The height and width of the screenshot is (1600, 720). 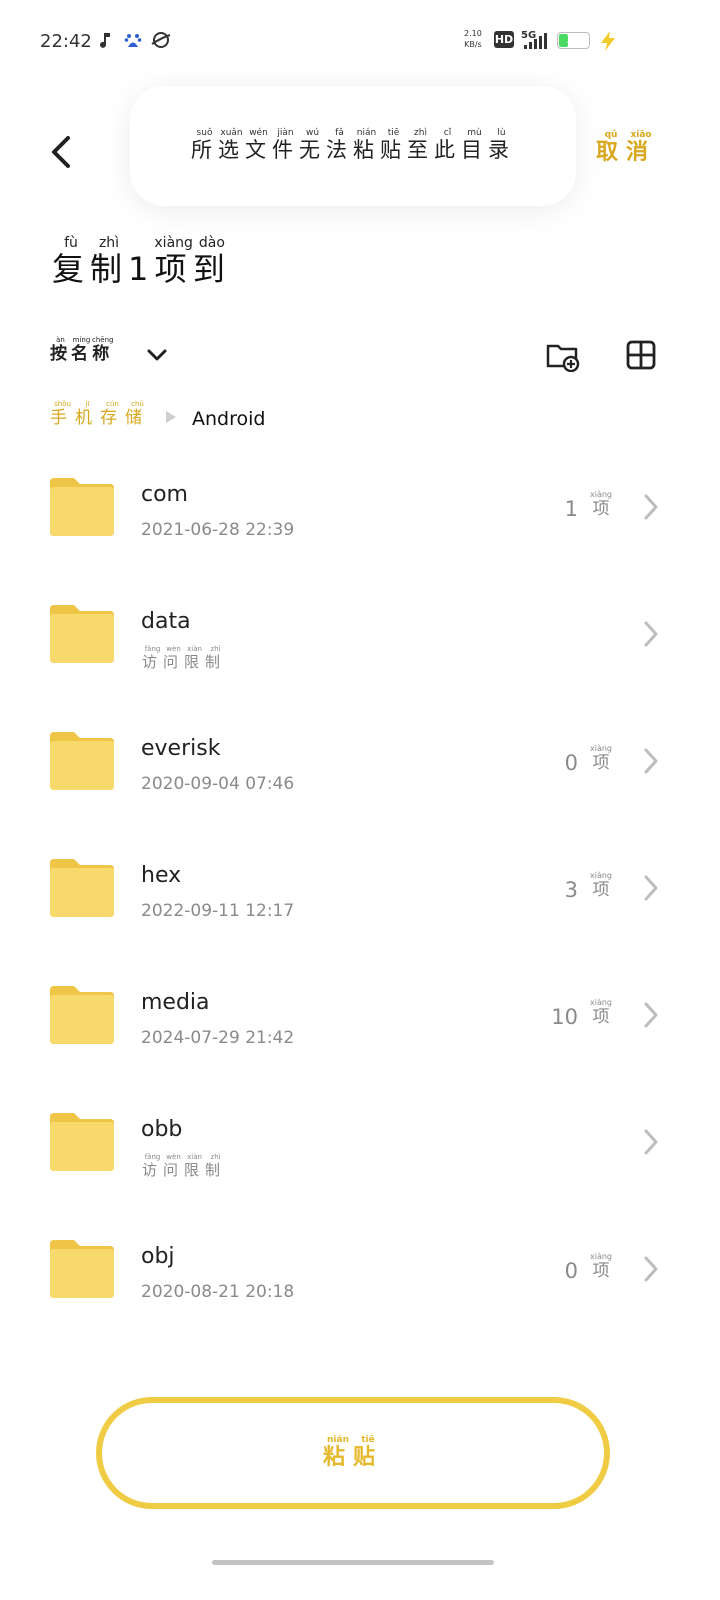 I want to click on folder-name: com, so click(x=164, y=494).